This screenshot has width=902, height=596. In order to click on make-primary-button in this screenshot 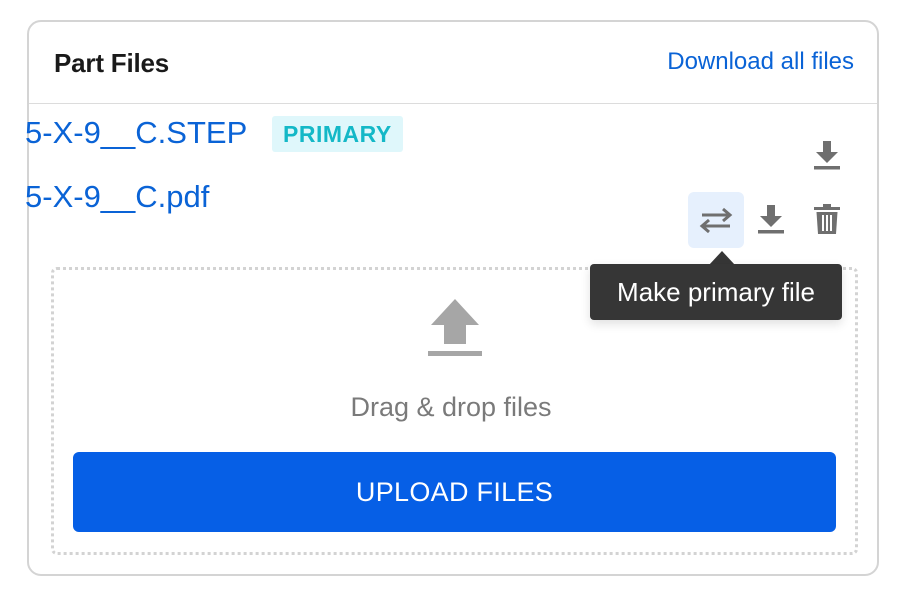, I will do `click(716, 220)`.